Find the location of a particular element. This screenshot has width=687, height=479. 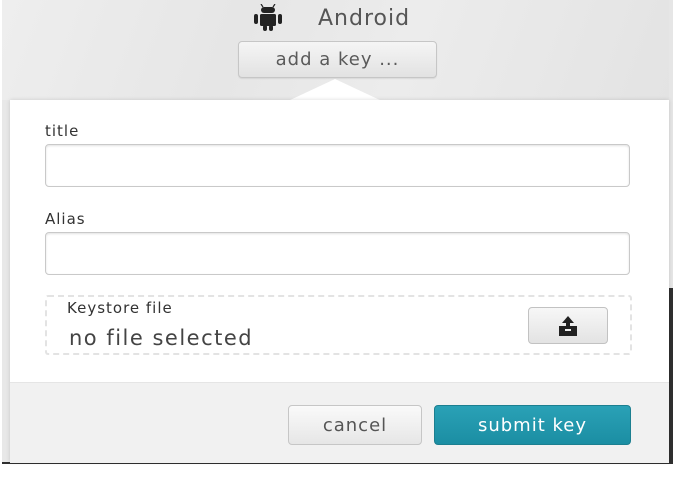

keystore-file-label: Keystore file is located at coordinates (120, 308).